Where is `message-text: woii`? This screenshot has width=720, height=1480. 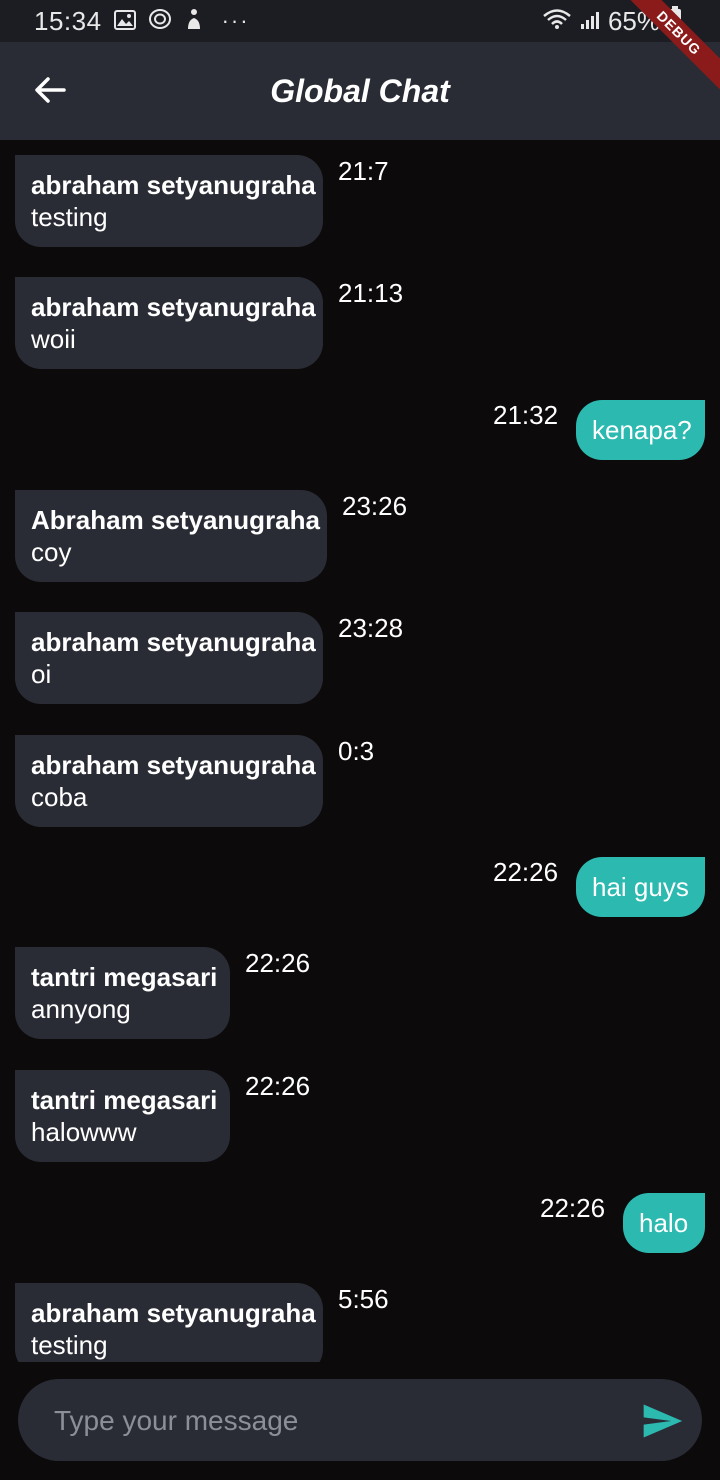 message-text: woii is located at coordinates (53, 339).